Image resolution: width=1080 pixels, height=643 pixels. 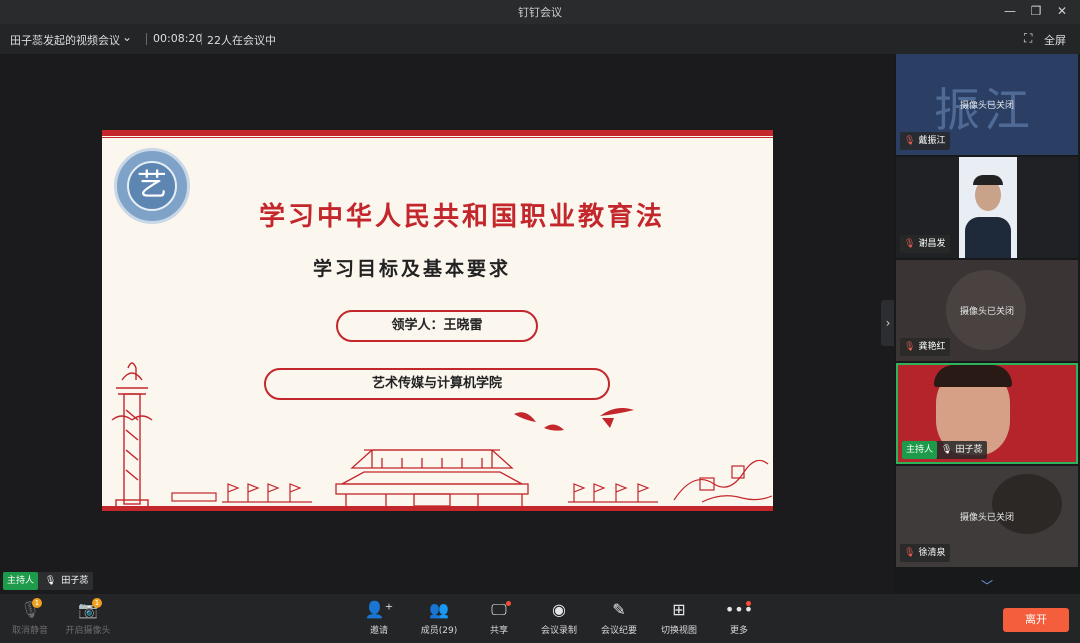 What do you see at coordinates (932, 244) in the screenshot?
I see `participant-name: 谢昌发` at bounding box center [932, 244].